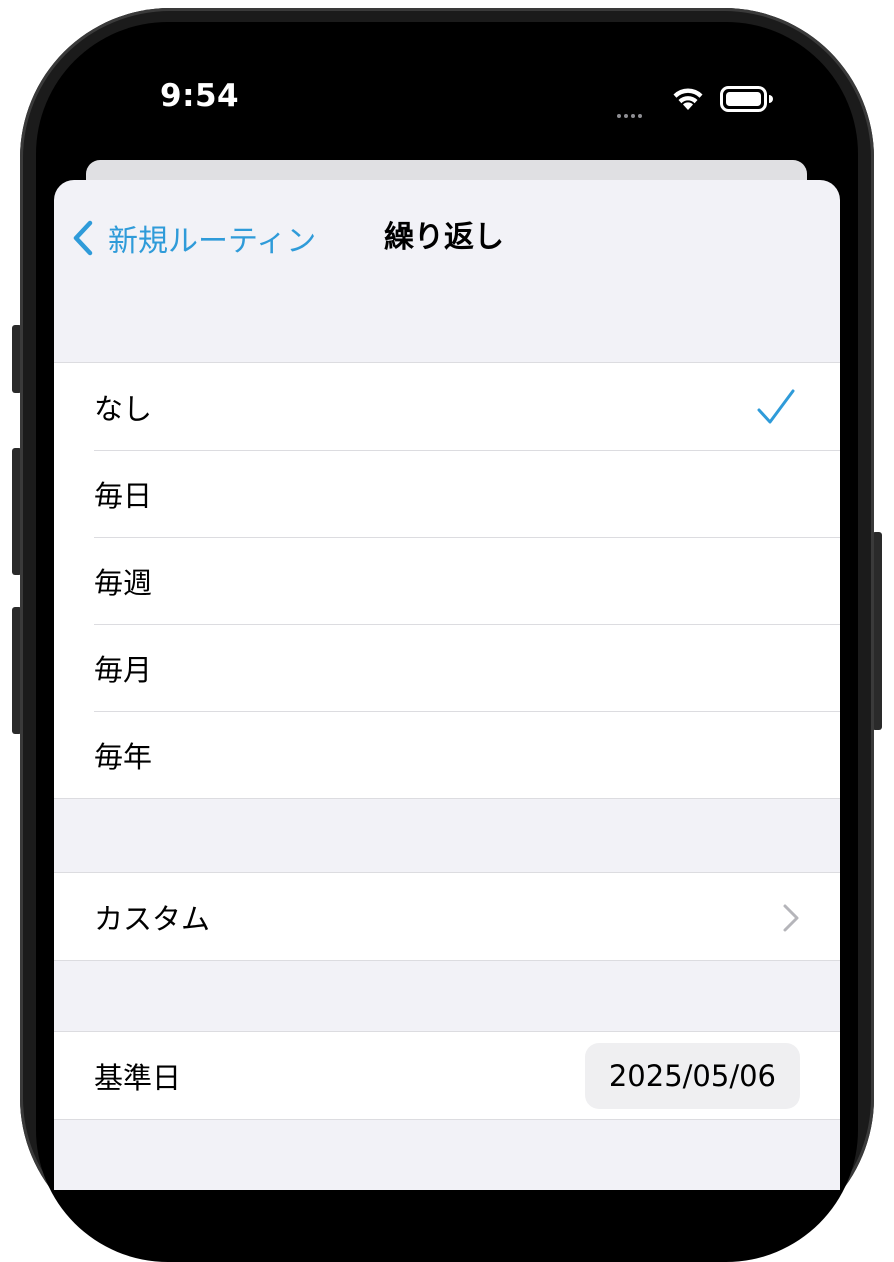 This screenshot has height=1262, width=894. What do you see at coordinates (123, 669) in the screenshot?
I see `option-label: 毎月` at bounding box center [123, 669].